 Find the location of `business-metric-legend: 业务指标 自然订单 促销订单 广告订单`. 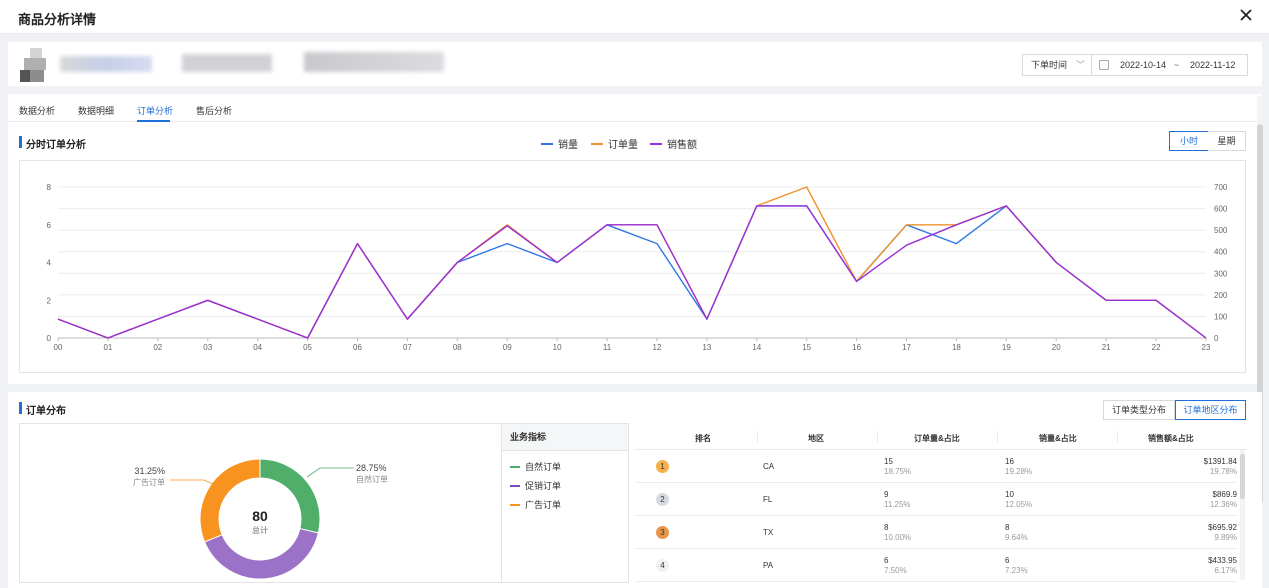

business-metric-legend: 业务指标 自然订单 促销订单 广告订单 is located at coordinates (565, 503).